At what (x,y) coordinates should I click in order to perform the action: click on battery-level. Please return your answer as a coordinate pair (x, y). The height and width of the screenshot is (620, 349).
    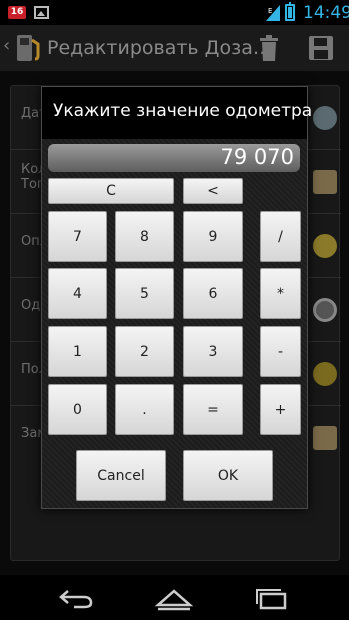
    Looking at the image, I should click on (290, 12).